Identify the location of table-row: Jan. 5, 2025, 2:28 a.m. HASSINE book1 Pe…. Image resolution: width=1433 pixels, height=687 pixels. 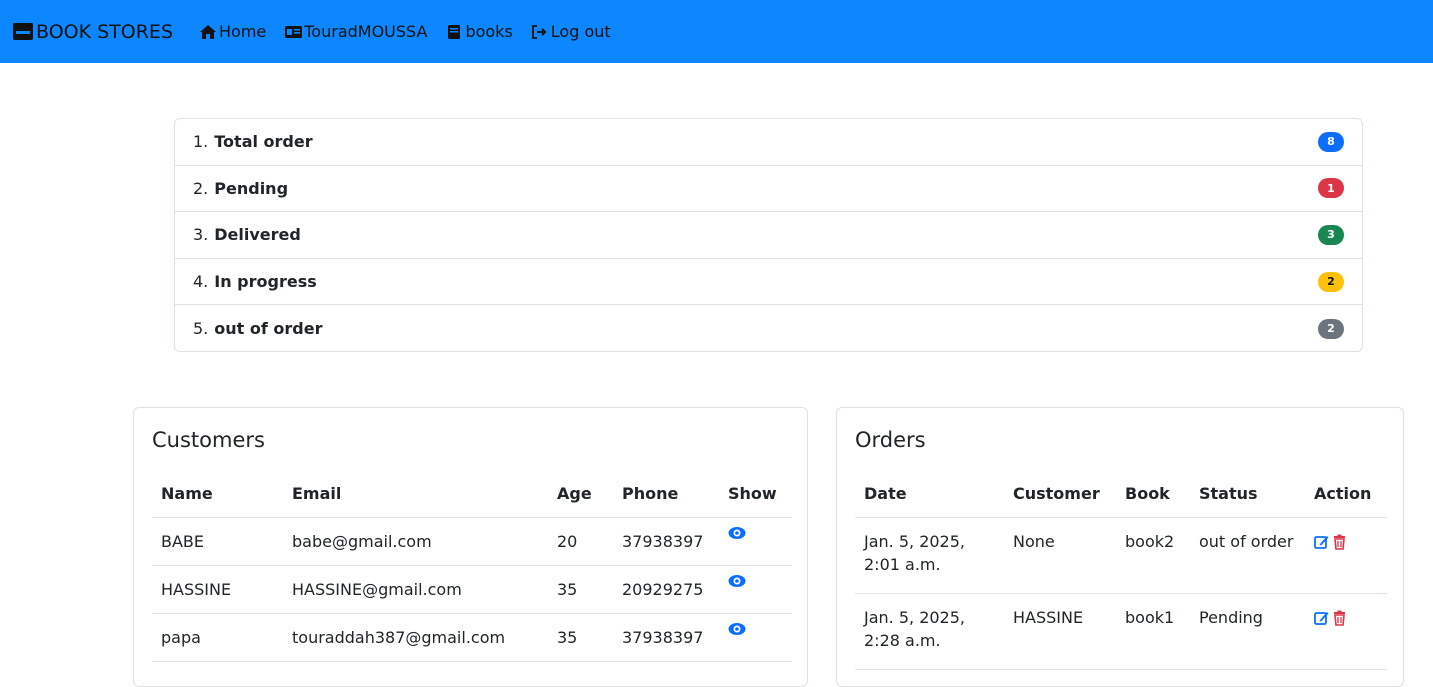
(1121, 631).